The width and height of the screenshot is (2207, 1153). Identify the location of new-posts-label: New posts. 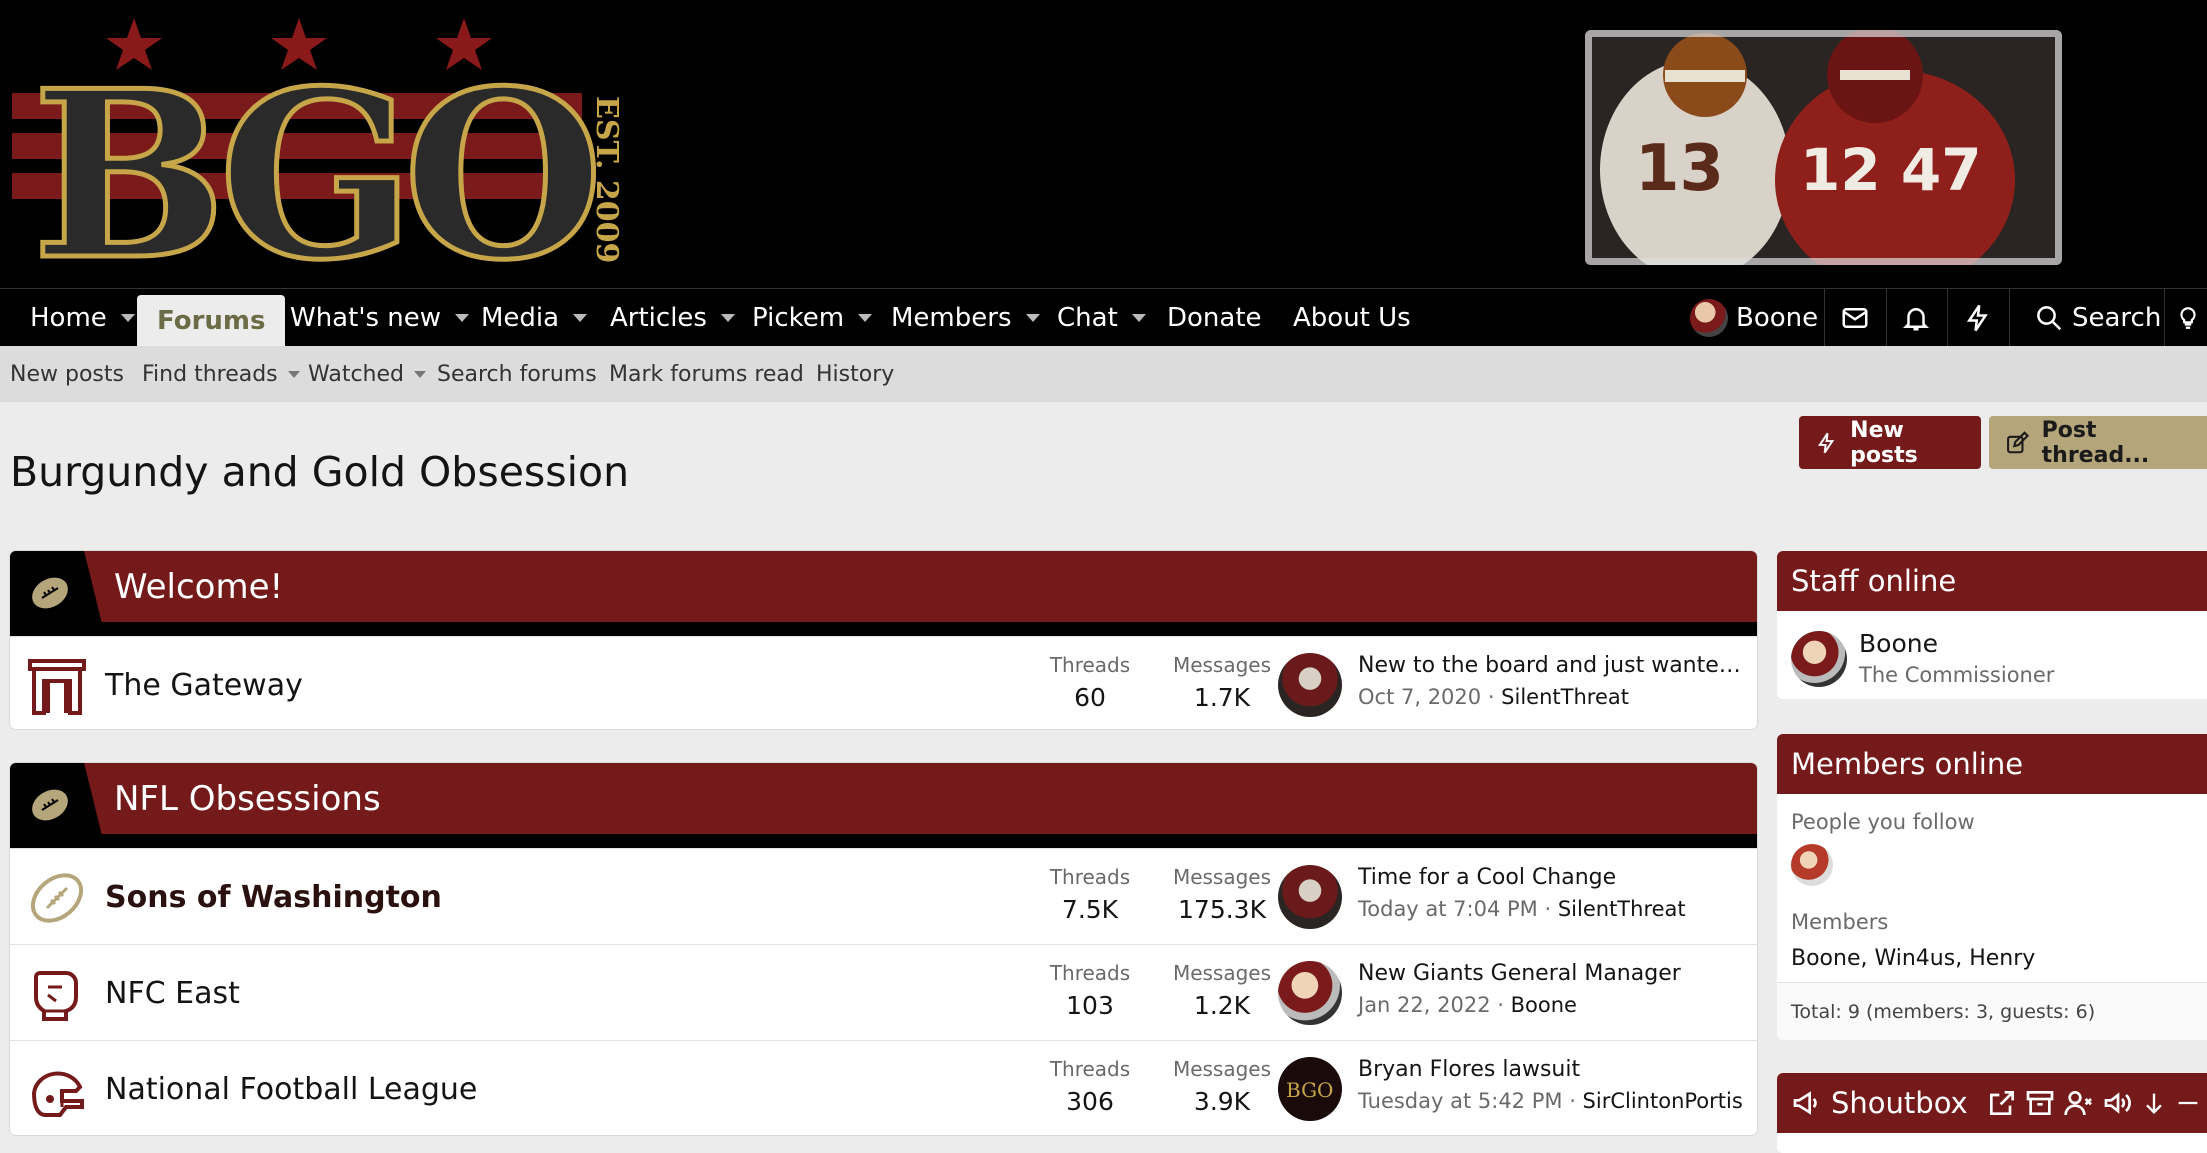
(1884, 442).